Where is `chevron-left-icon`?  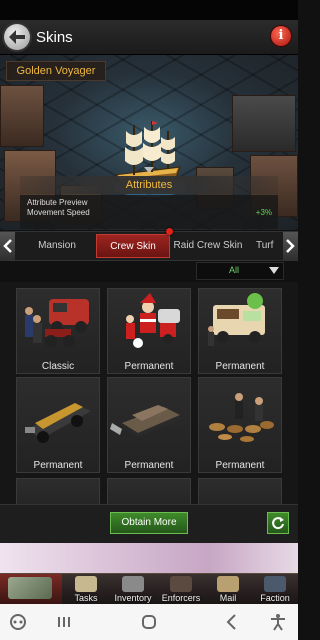
chevron-left-icon is located at coordinates (7, 246).